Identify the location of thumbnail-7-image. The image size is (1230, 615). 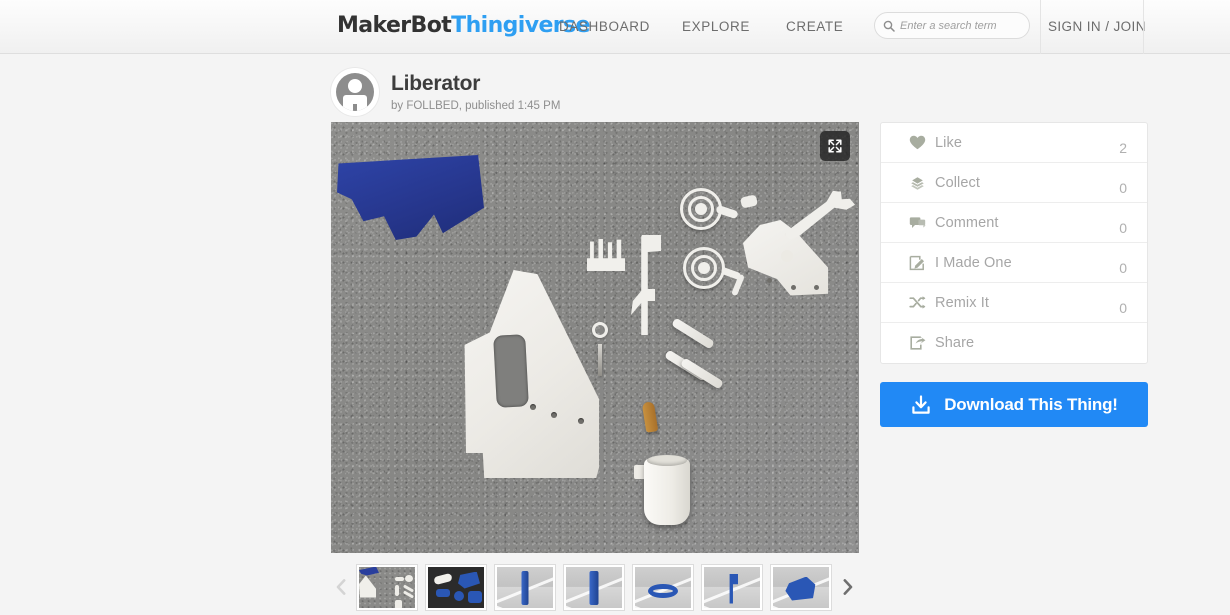
(801, 587).